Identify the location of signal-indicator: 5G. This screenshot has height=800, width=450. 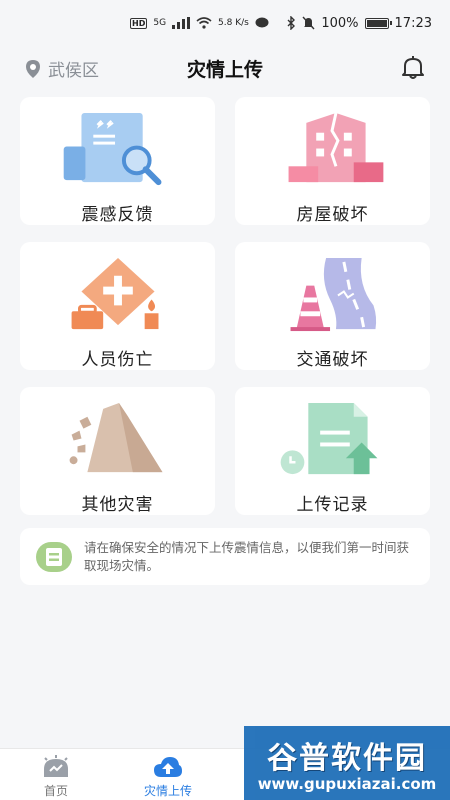
(160, 23).